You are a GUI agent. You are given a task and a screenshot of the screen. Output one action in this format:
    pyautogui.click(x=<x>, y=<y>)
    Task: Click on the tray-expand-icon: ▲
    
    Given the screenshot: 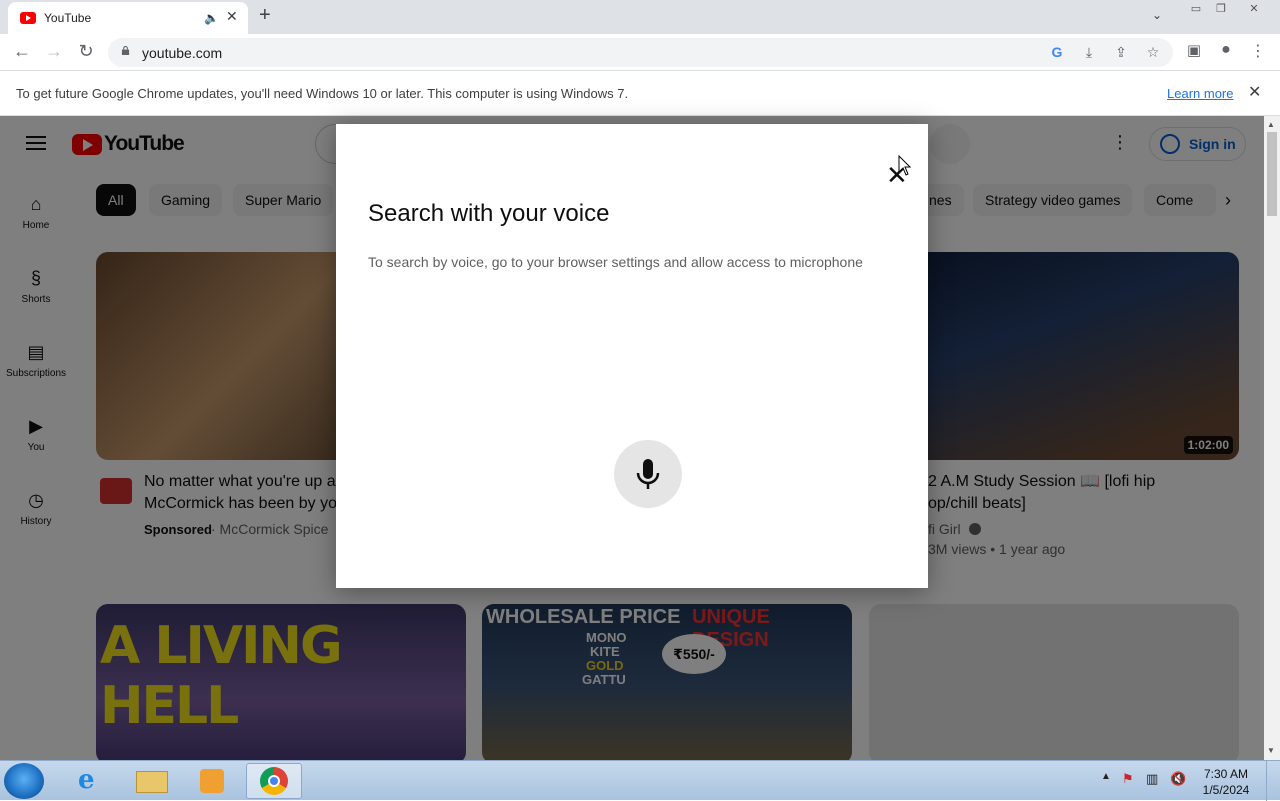 What is the action you would take?
    pyautogui.click(x=1106, y=776)
    